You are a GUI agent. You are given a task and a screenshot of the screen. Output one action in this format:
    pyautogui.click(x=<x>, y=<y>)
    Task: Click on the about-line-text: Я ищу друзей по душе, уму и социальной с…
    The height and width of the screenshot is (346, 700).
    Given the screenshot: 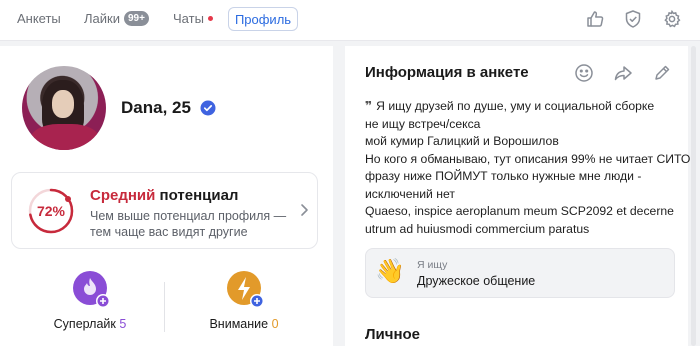 What is the action you would take?
    pyautogui.click(x=515, y=106)
    